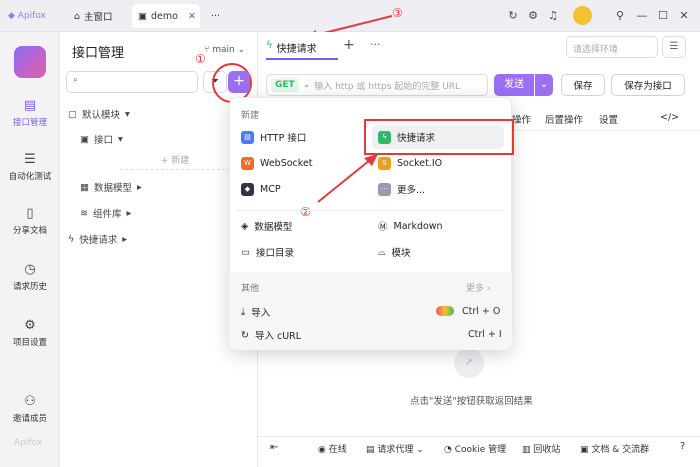  I want to click on markdown-icon: Ⓜ, so click(383, 227).